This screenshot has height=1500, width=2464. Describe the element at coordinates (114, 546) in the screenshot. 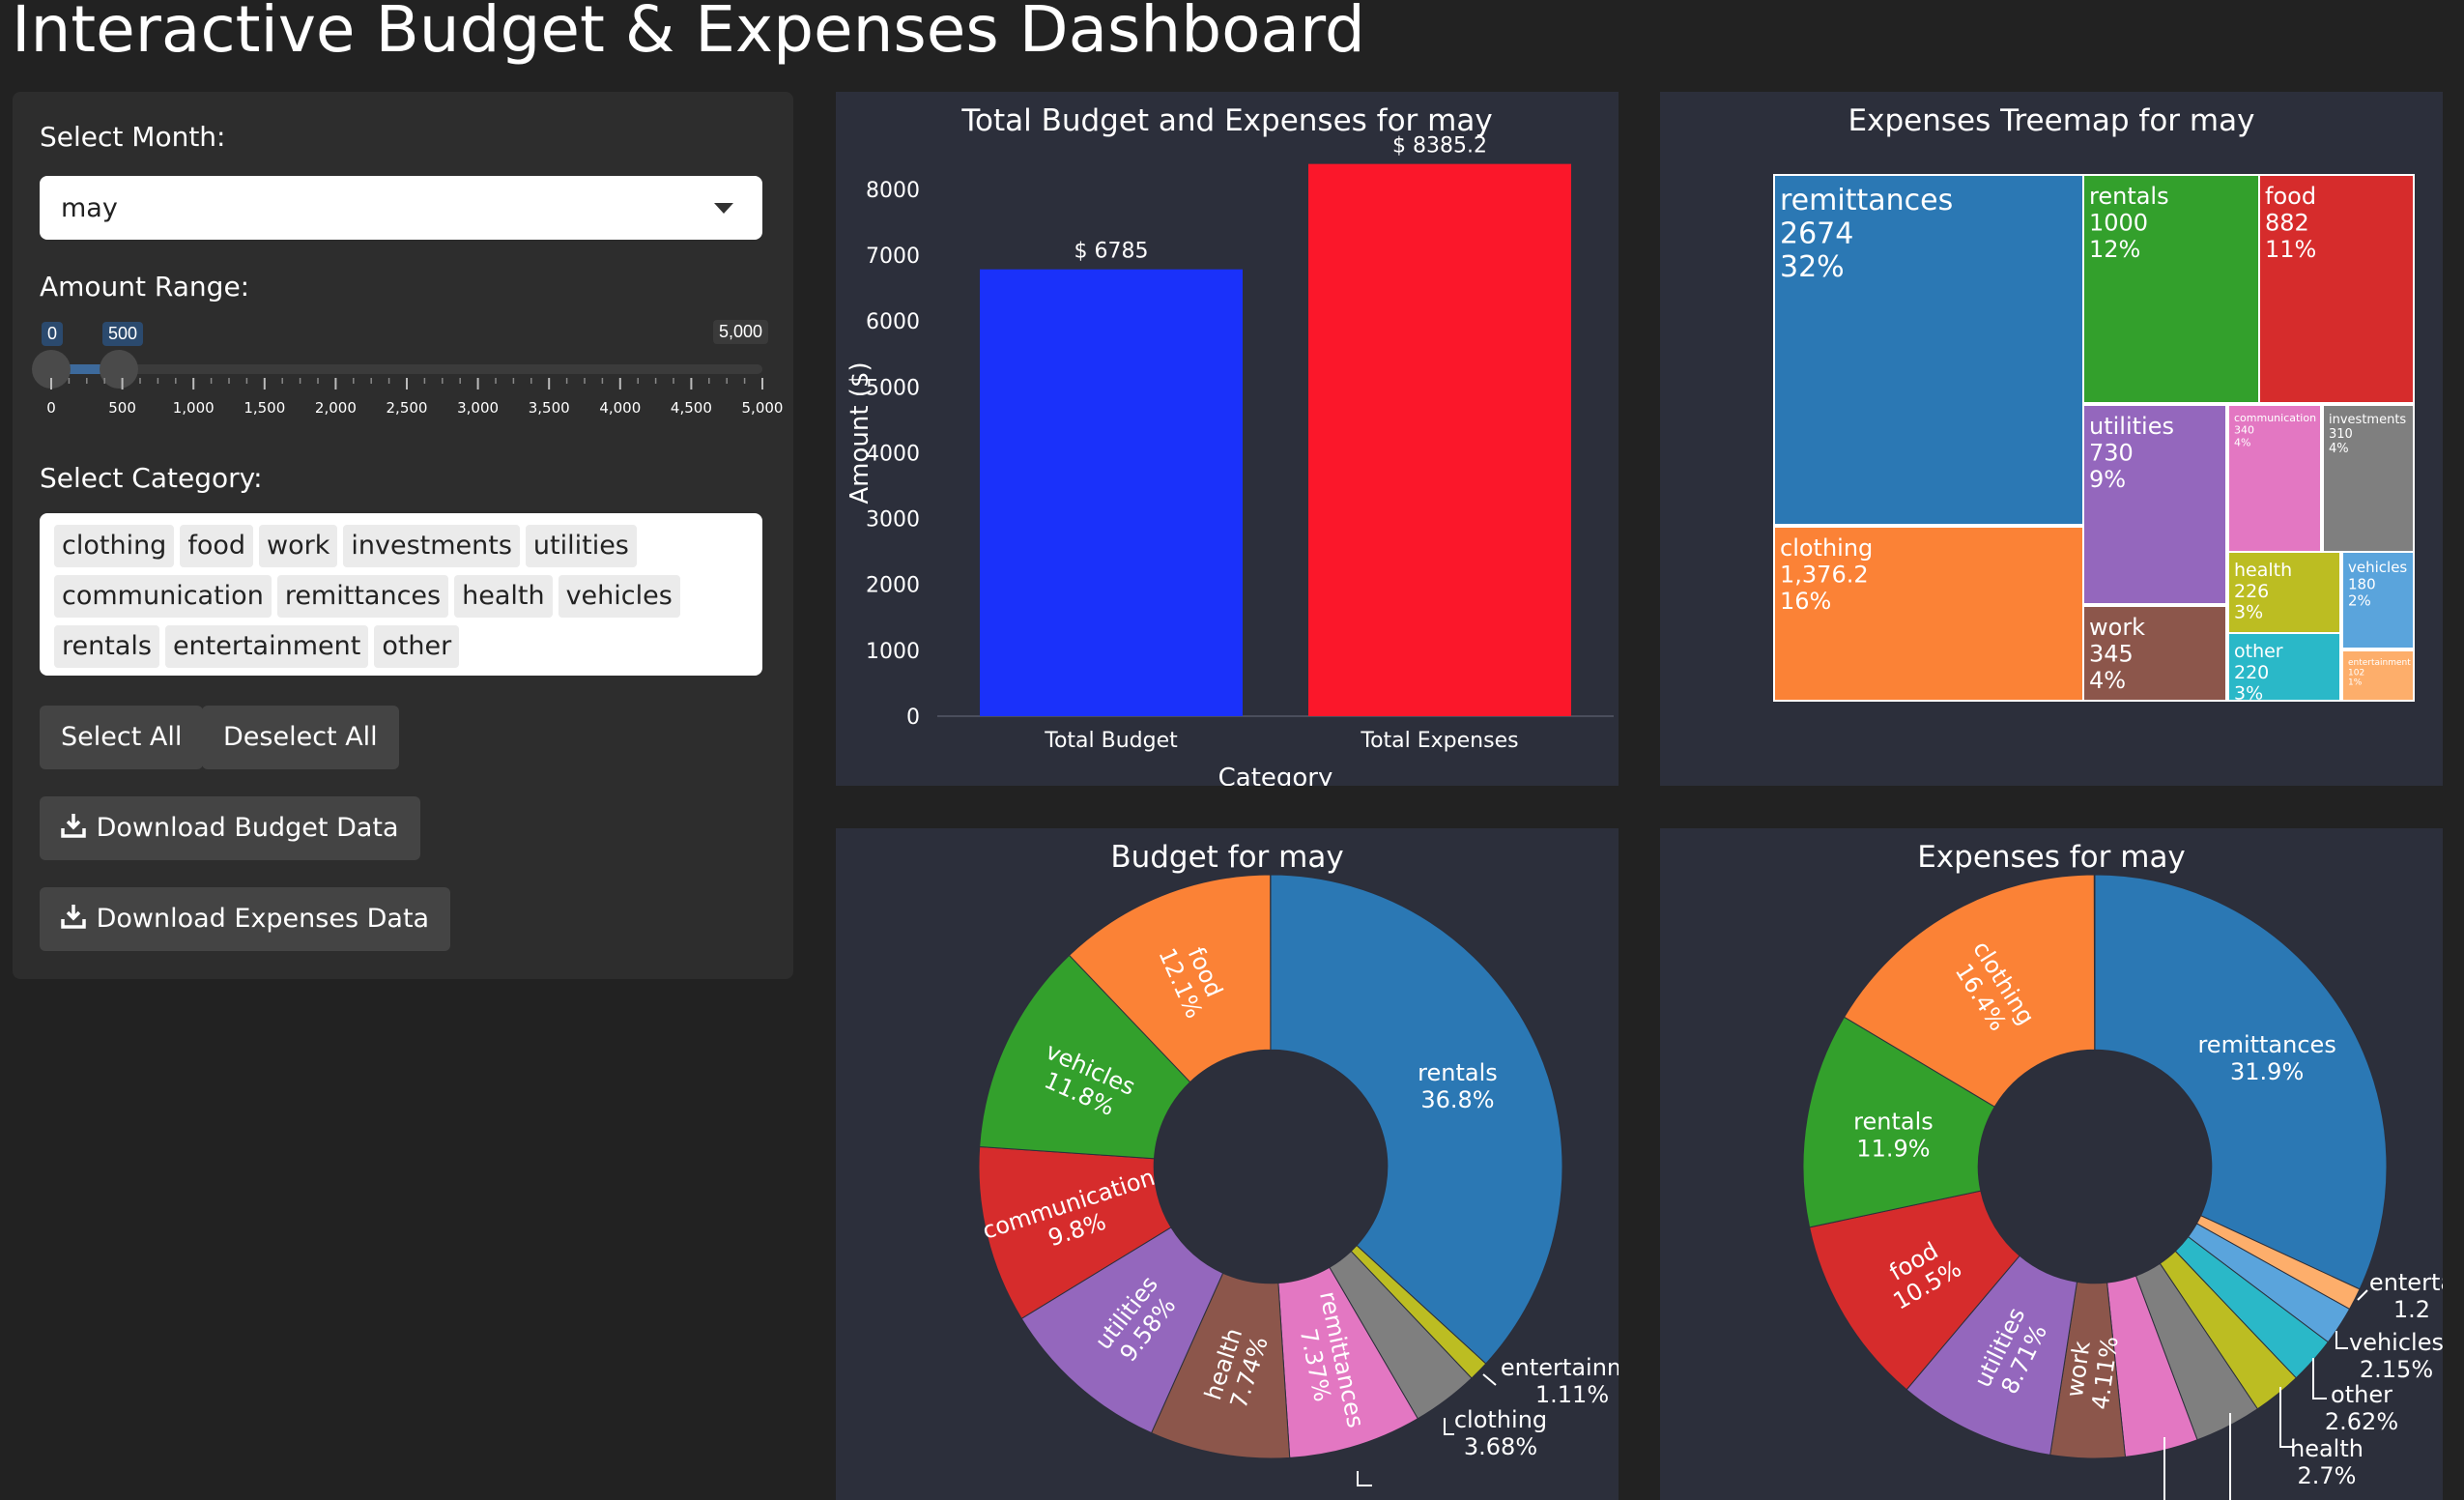

I see `category-tag-clothing: clothing` at that location.